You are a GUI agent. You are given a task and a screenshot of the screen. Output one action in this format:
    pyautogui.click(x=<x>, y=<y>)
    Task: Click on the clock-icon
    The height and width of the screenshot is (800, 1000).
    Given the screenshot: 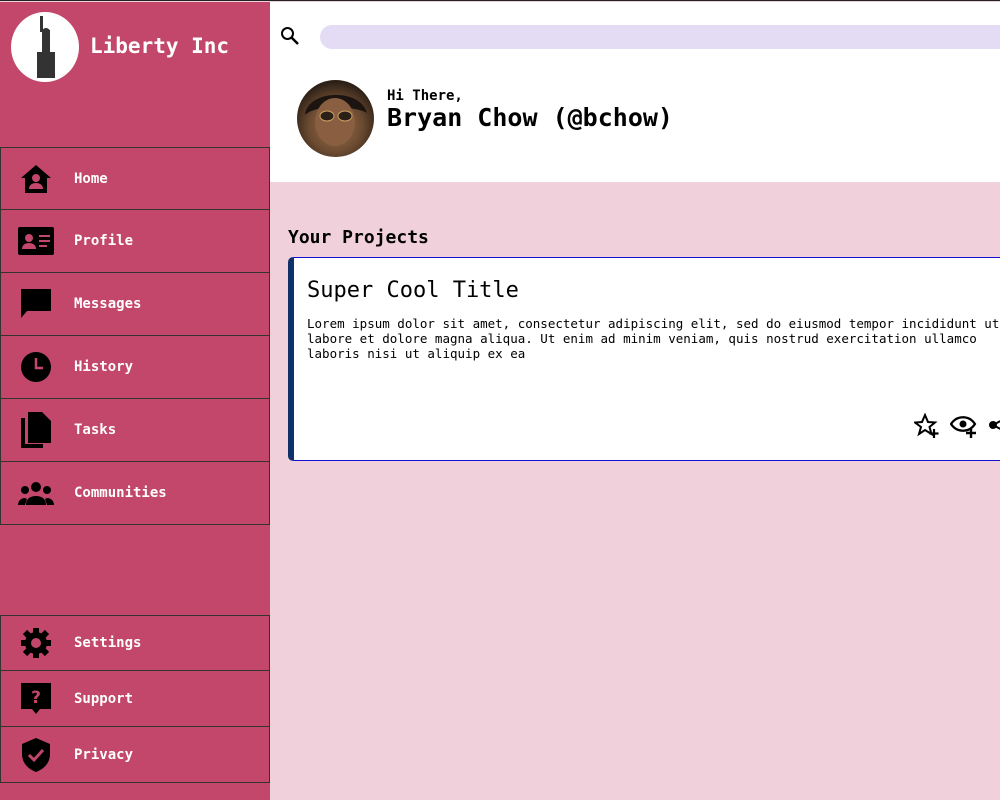 What is the action you would take?
    pyautogui.click(x=36, y=367)
    